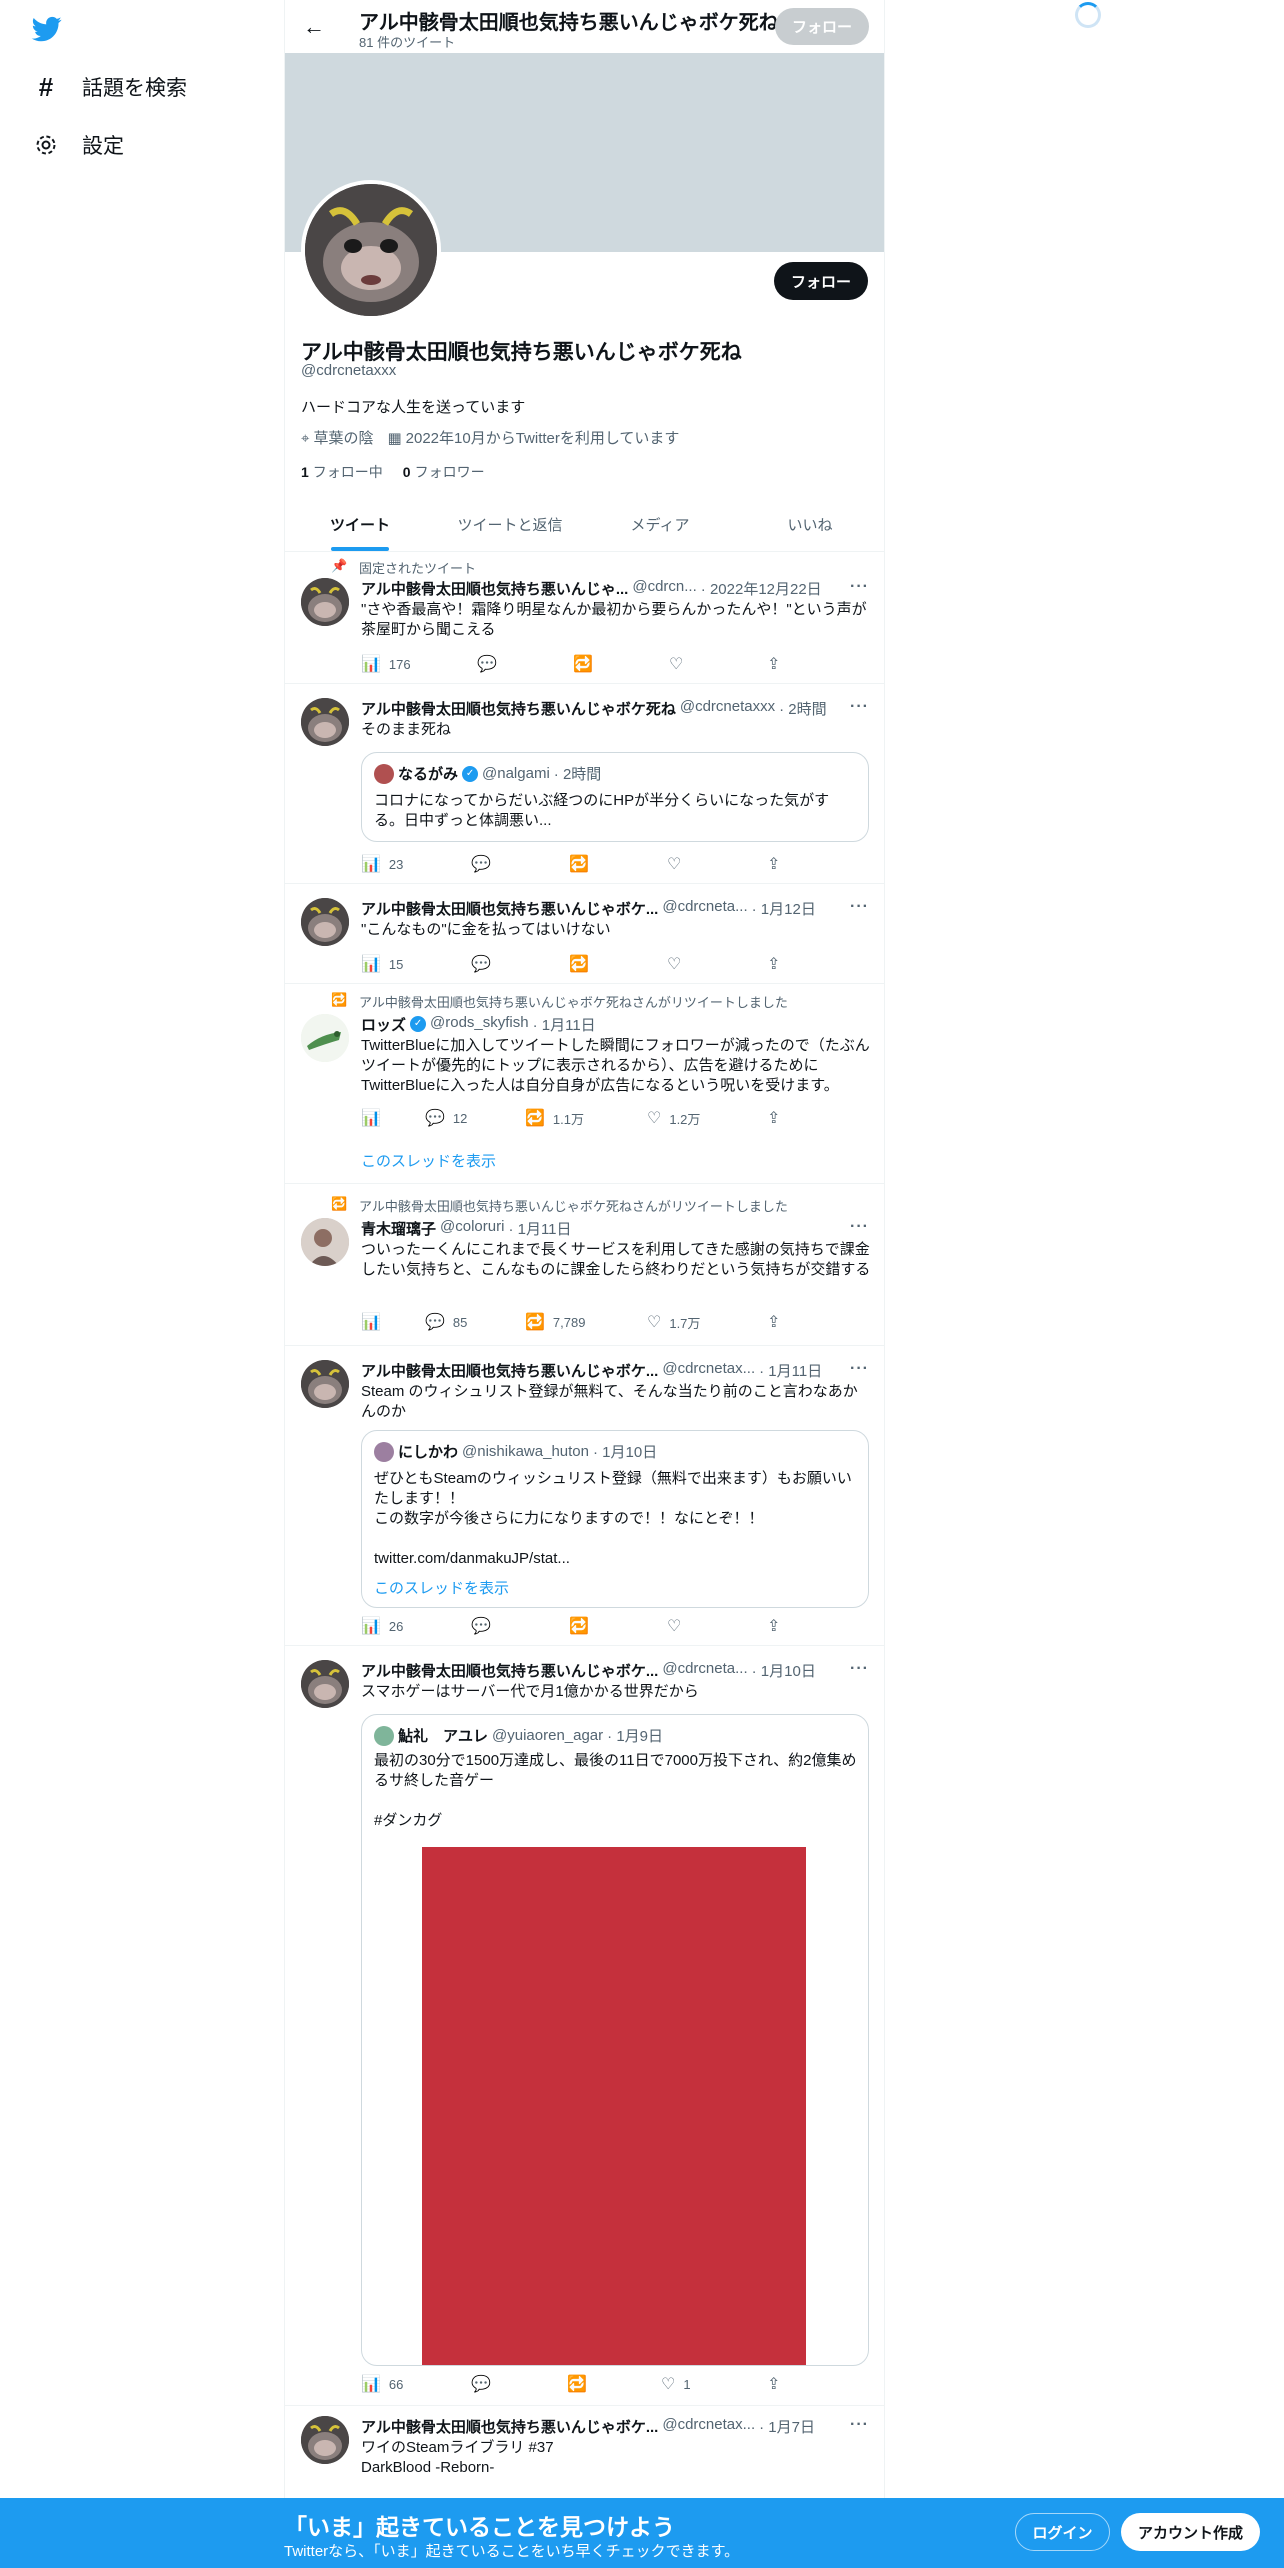  Describe the element at coordinates (676, 2384) in the screenshot. I see `like-button: ♡ 1` at that location.